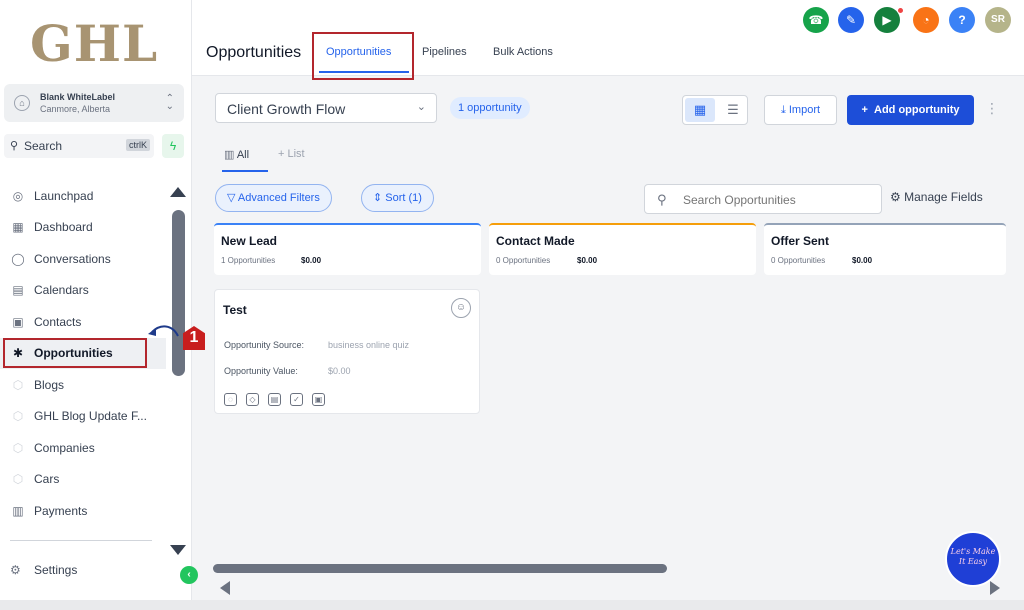  Describe the element at coordinates (43, 146) in the screenshot. I see `search-label: Search` at that location.